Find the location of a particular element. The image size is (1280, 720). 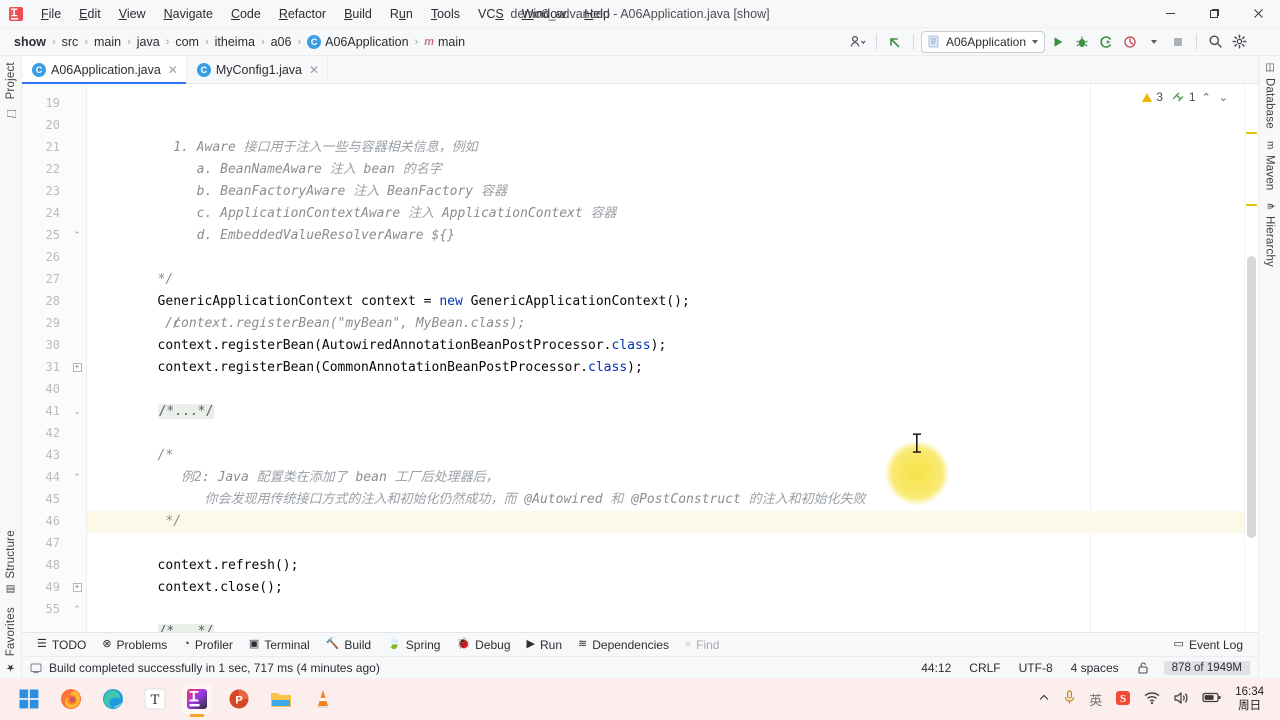

intellij-idea-icon is located at coordinates (197, 700).